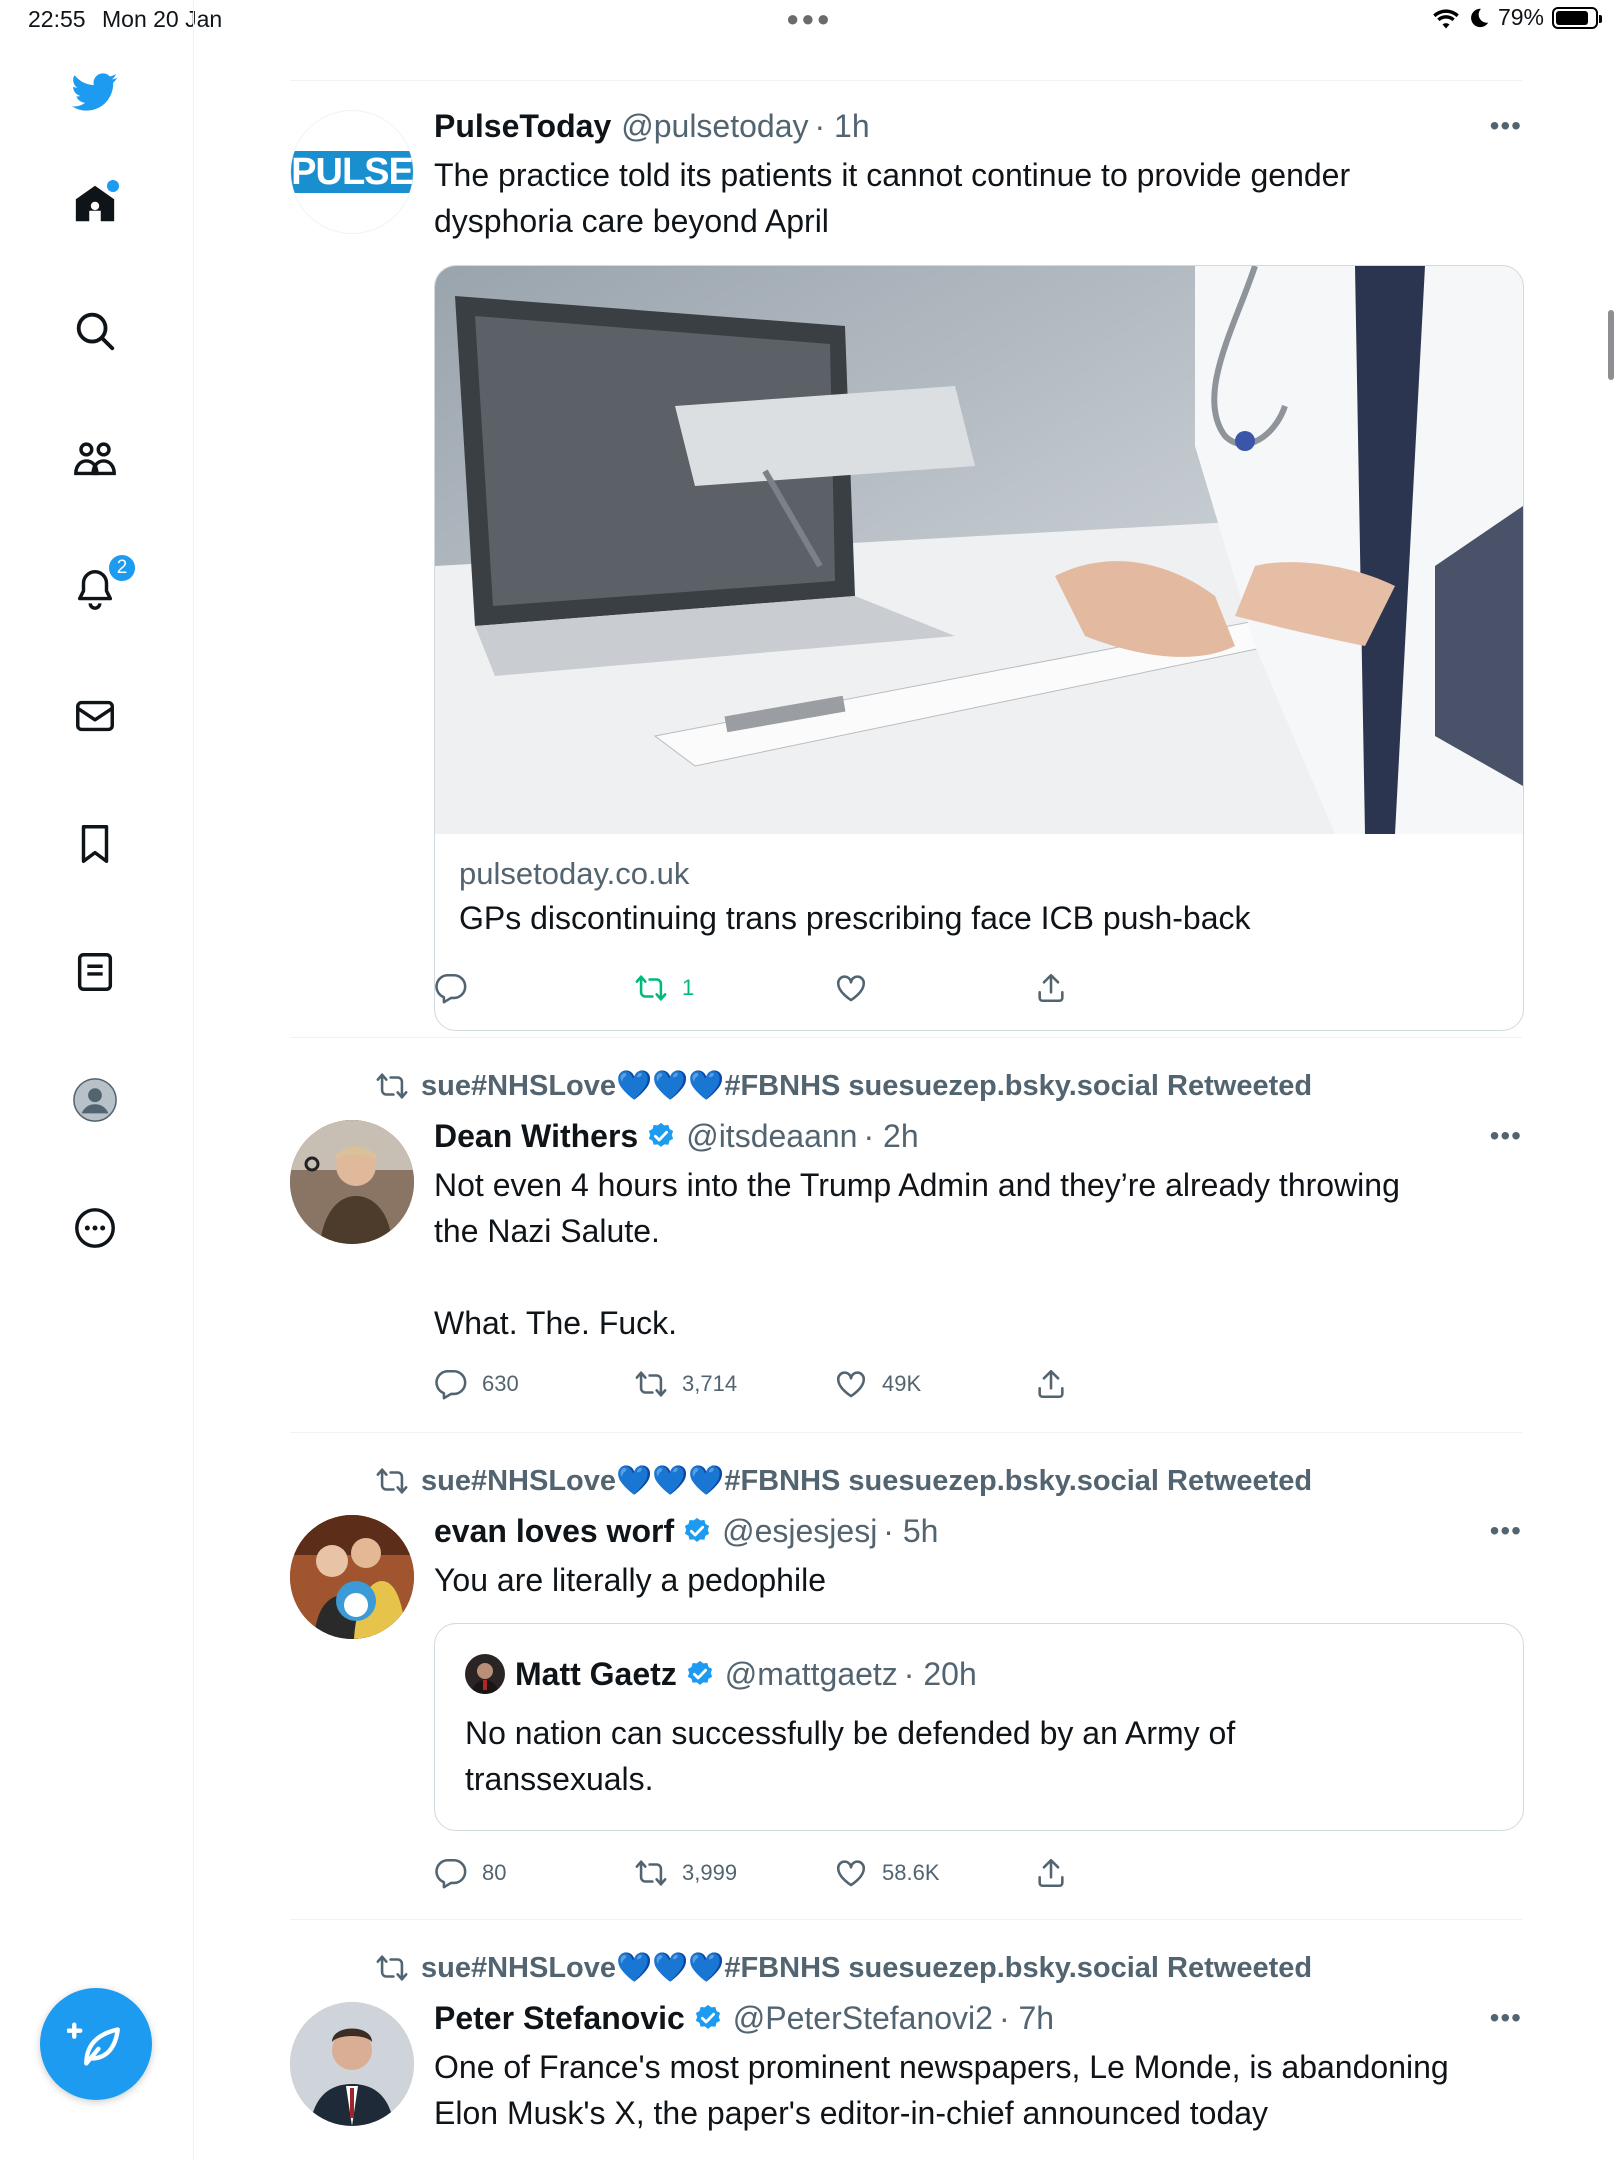  I want to click on tweet-time: · 1h, so click(842, 126).